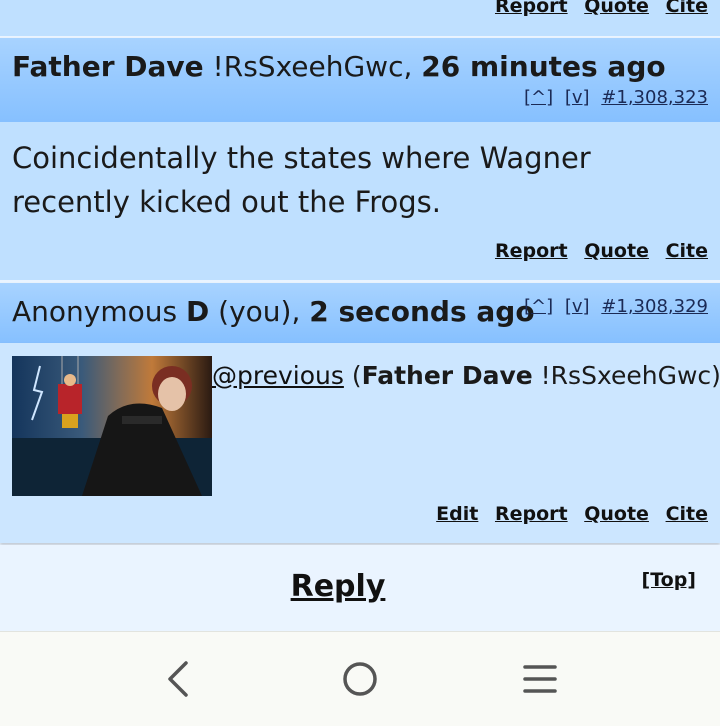  I want to click on quote-paren: (, so click(356, 375).